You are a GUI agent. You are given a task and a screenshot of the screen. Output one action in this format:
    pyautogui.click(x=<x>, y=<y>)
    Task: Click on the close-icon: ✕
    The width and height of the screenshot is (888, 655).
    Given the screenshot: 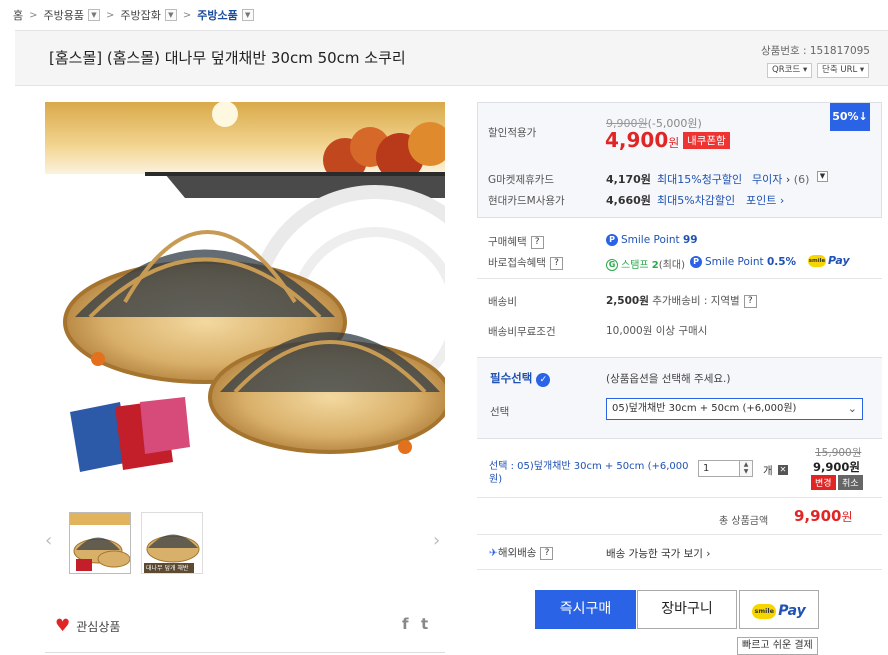 What is the action you would take?
    pyautogui.click(x=783, y=470)
    